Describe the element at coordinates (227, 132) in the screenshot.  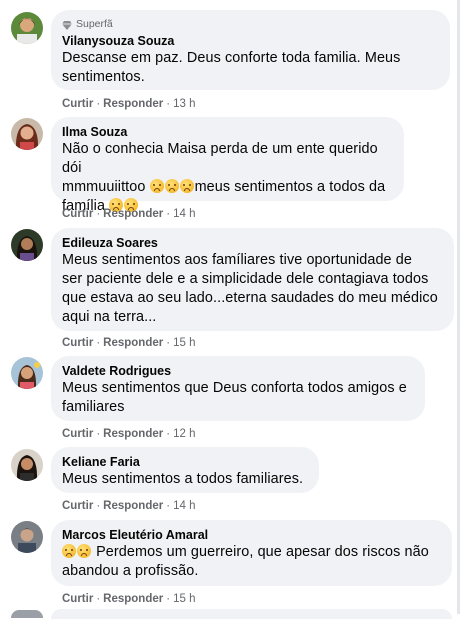
I see `commenter-name: Ilma Souza` at that location.